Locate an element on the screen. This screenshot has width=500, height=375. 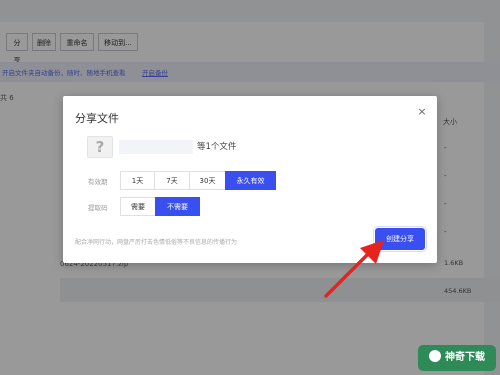
code-label: 提取码 is located at coordinates (98, 208).